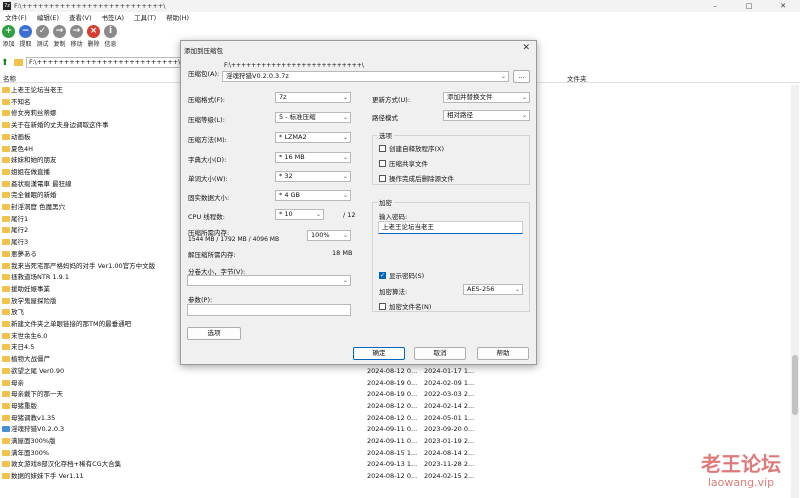 The width and height of the screenshot is (800, 498). What do you see at coordinates (749, 6) in the screenshot?
I see `maximize-icon: □` at bounding box center [749, 6].